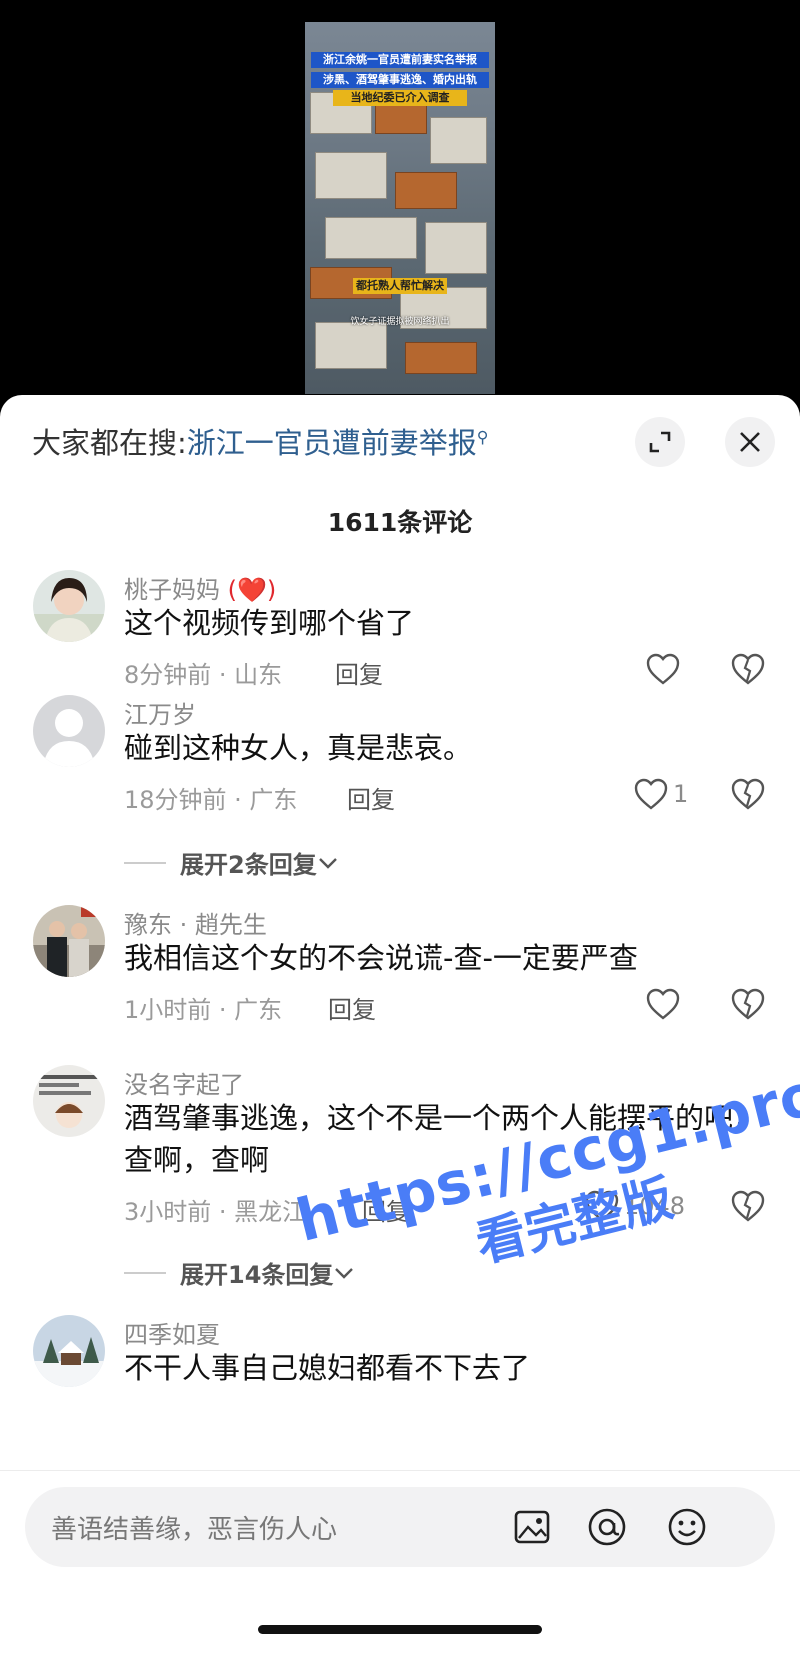  Describe the element at coordinates (203, 1010) in the screenshot. I see `comment-meta: 1小时前 · 广东` at that location.